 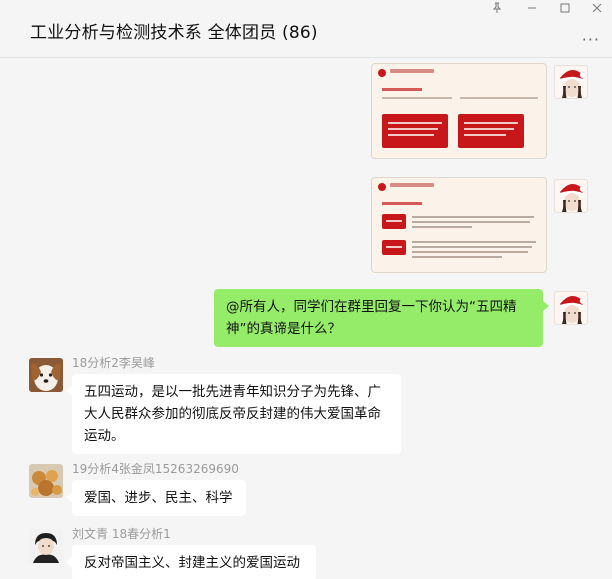 I want to click on sender-name: 18分析2李昊峰, so click(x=113, y=363).